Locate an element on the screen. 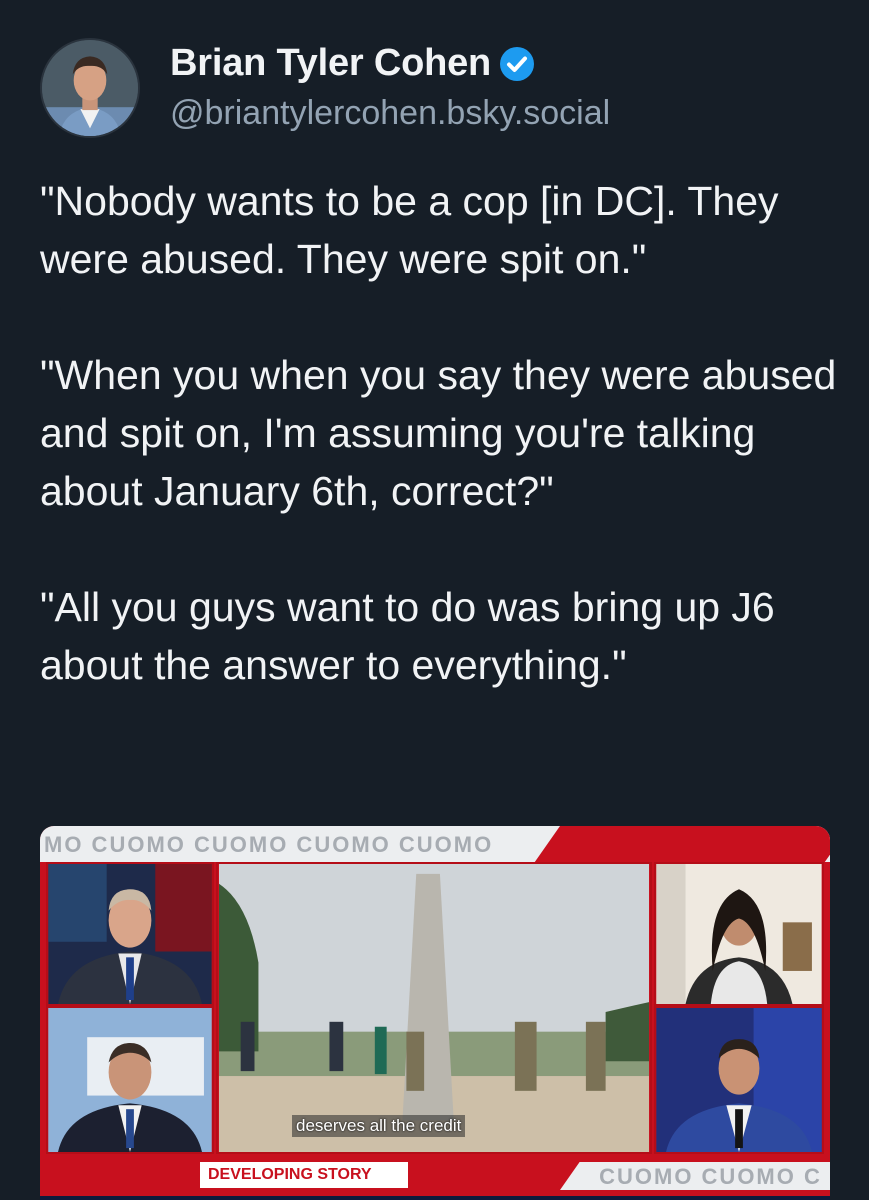 This screenshot has width=869, height=1200. anchor-tile is located at coordinates (130, 934).